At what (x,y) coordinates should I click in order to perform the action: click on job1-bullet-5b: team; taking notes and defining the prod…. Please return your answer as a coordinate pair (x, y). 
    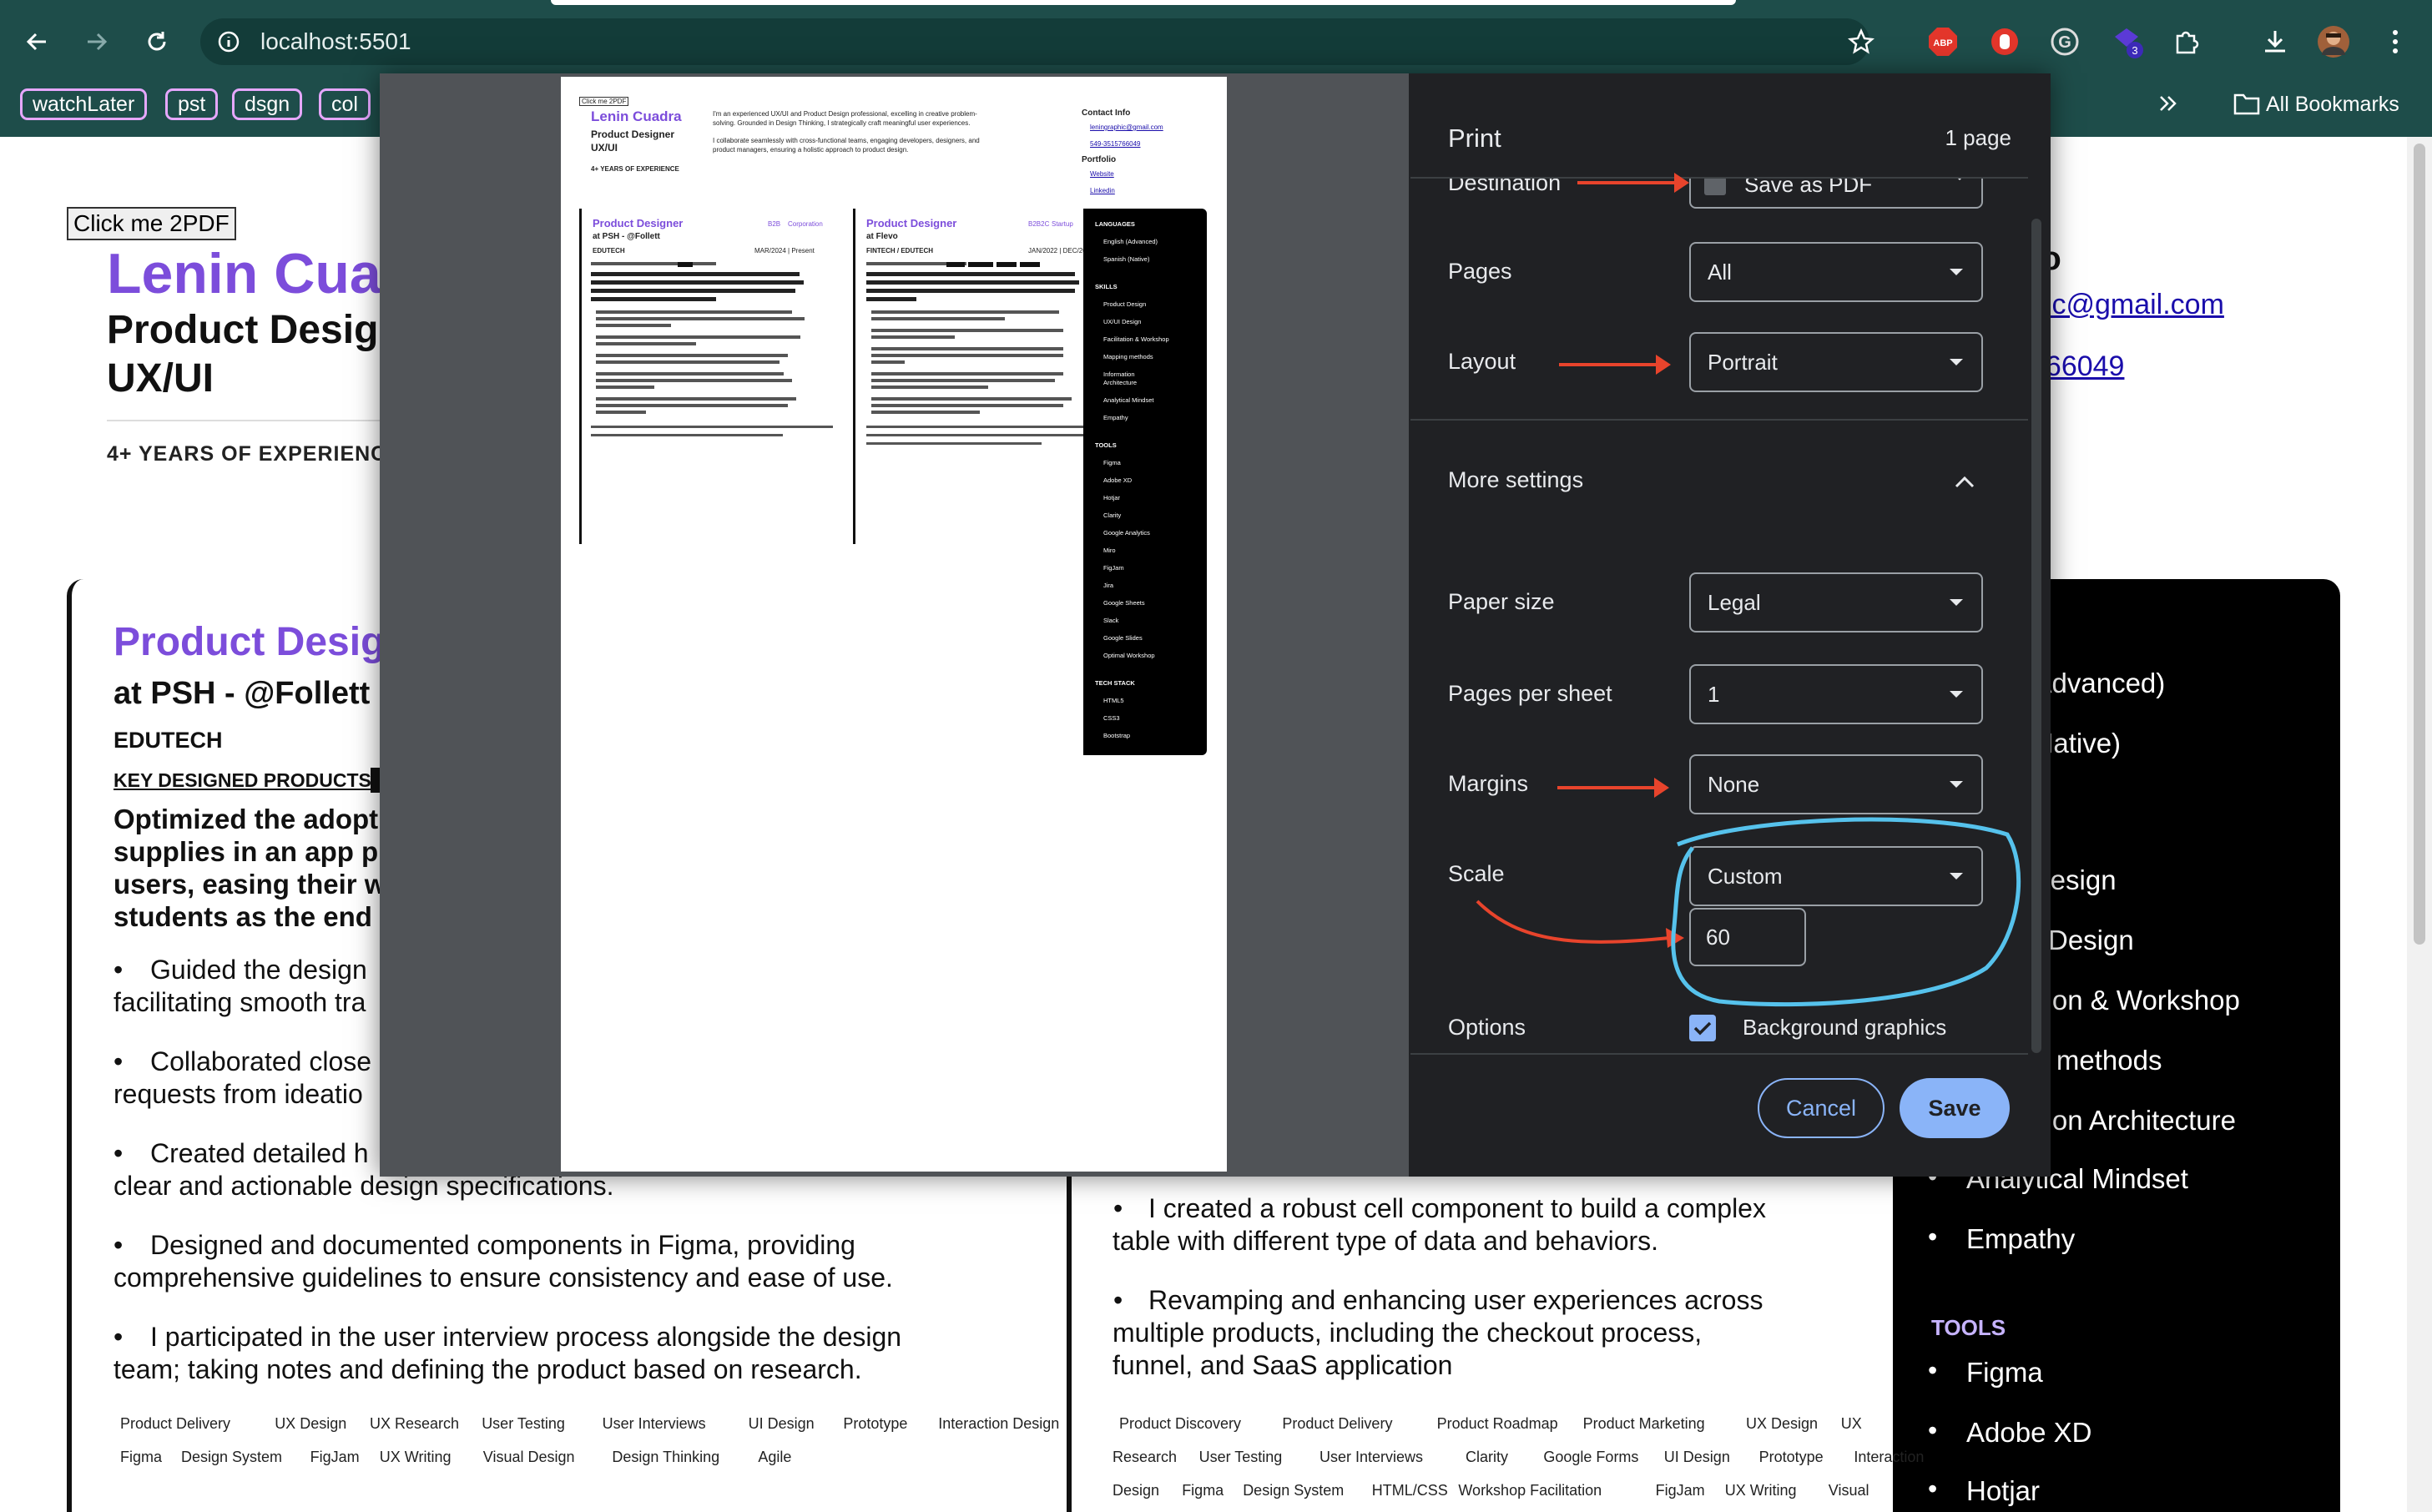
    Looking at the image, I should click on (488, 1369).